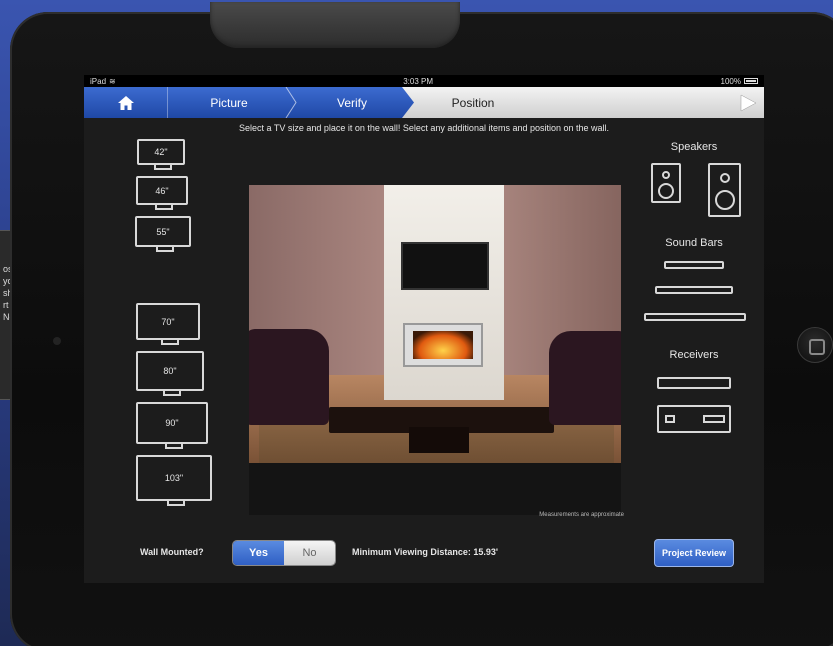 This screenshot has height=646, width=833. Describe the element at coordinates (670, 419) in the screenshot. I see `receiver-display-icon` at that location.